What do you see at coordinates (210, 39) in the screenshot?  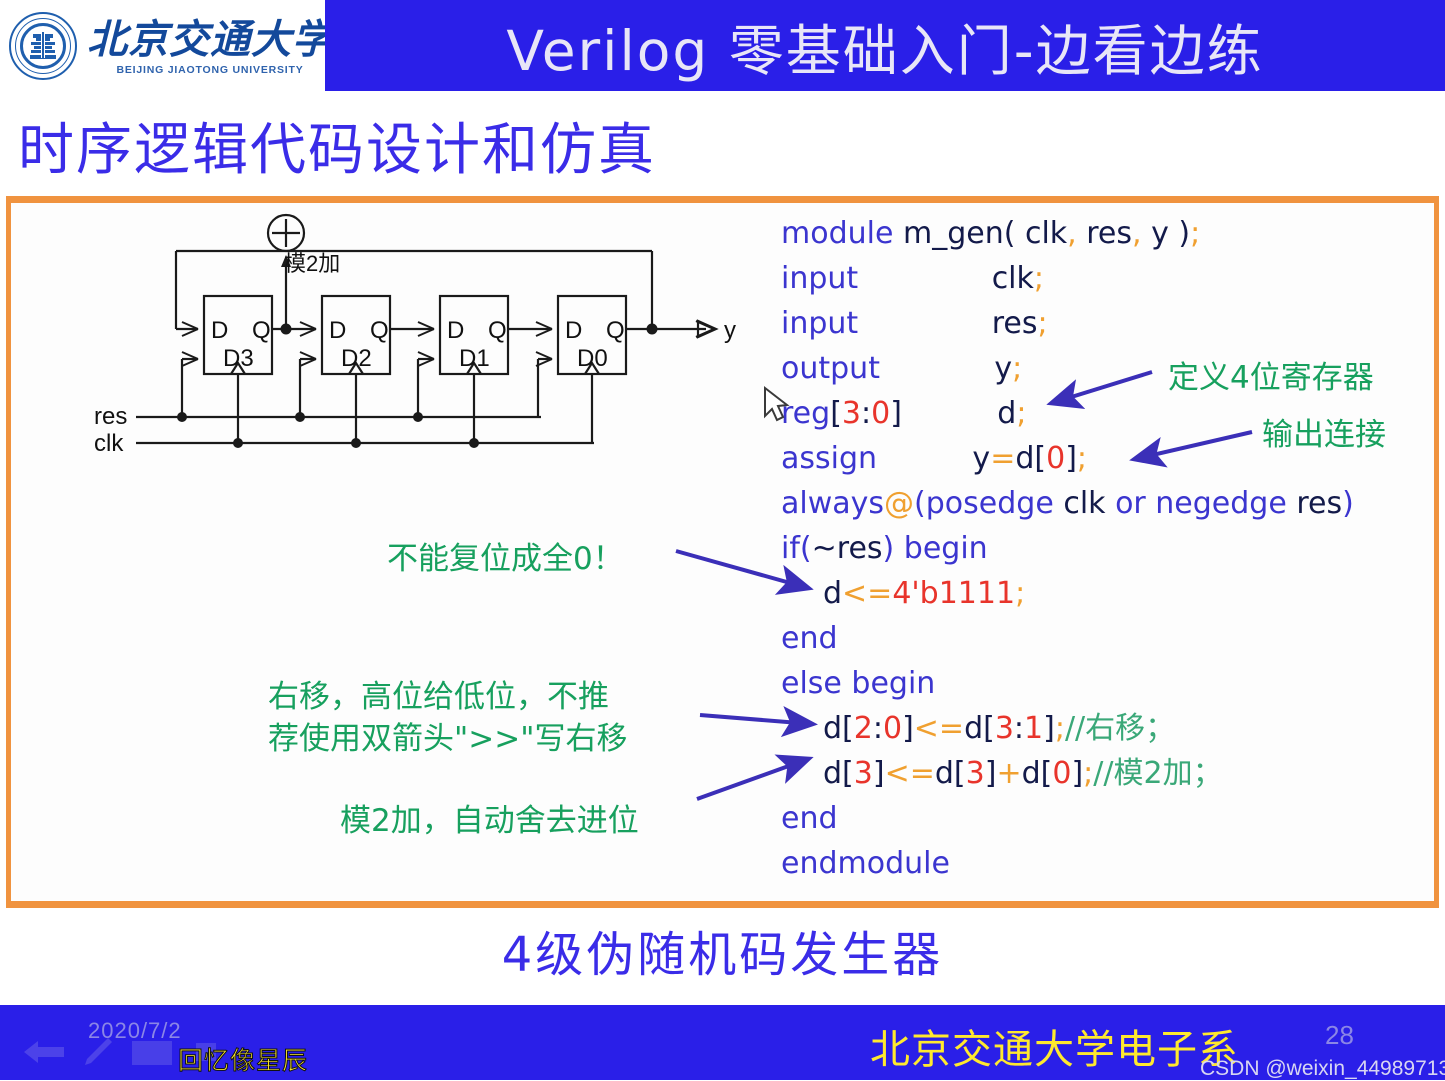 I see `logo-chinese-name: 北京交通大学` at bounding box center [210, 39].